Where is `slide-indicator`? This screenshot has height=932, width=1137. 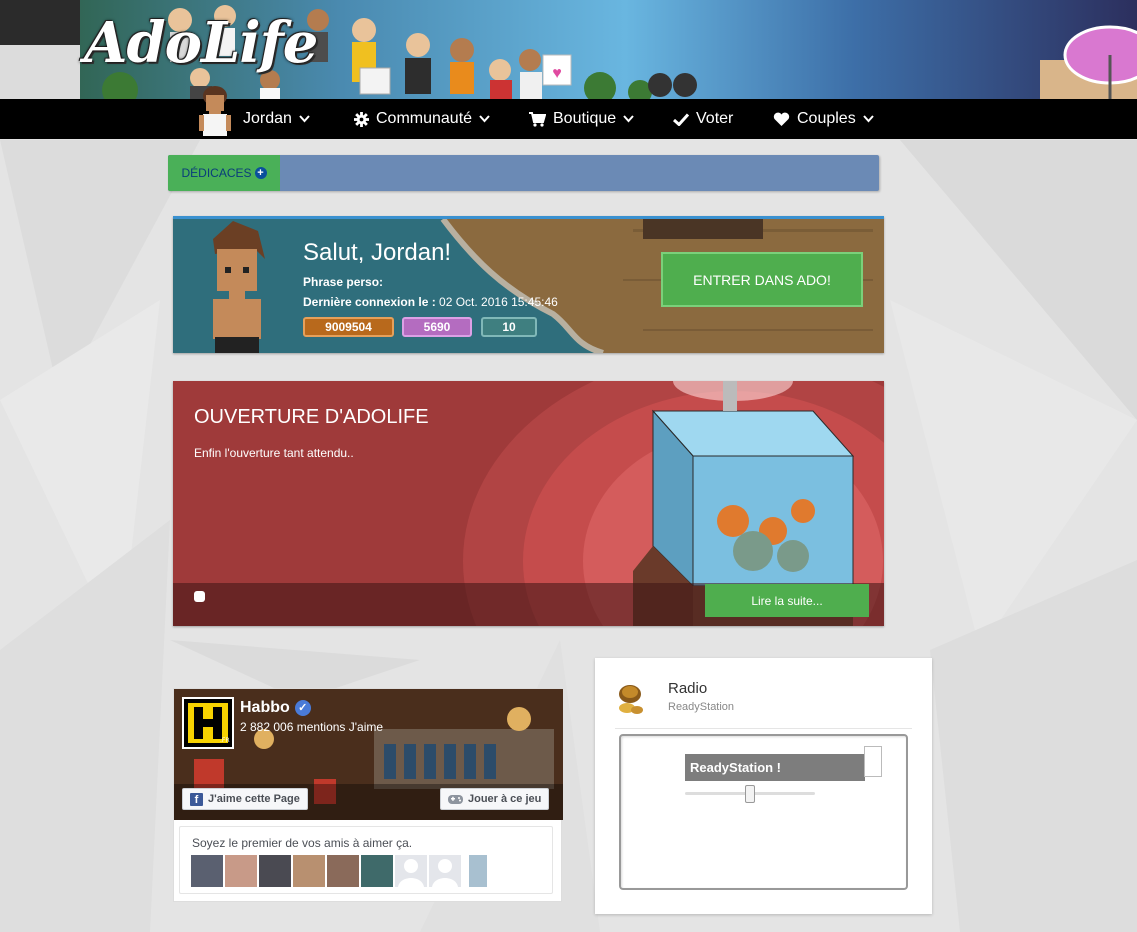
slide-indicator is located at coordinates (199, 596).